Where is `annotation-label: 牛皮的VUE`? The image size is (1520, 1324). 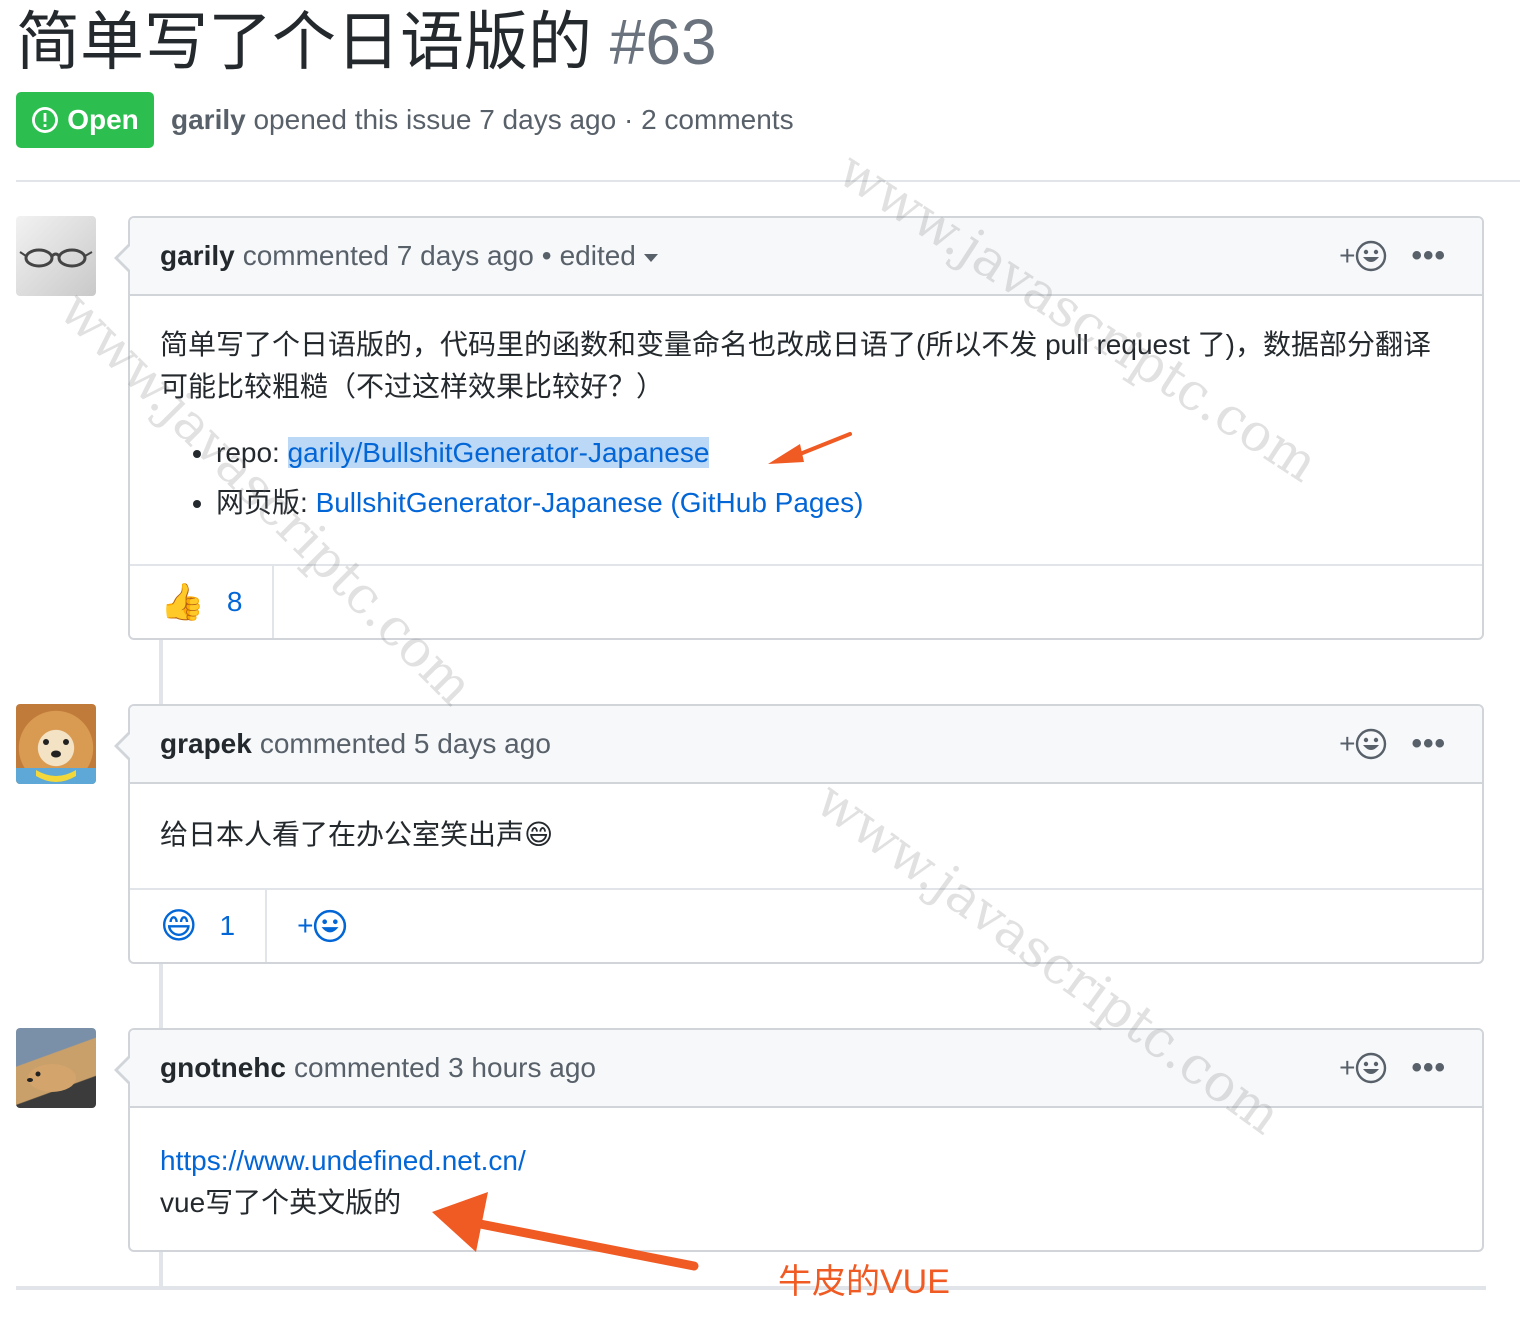 annotation-label: 牛皮的VUE is located at coordinates (864, 1282).